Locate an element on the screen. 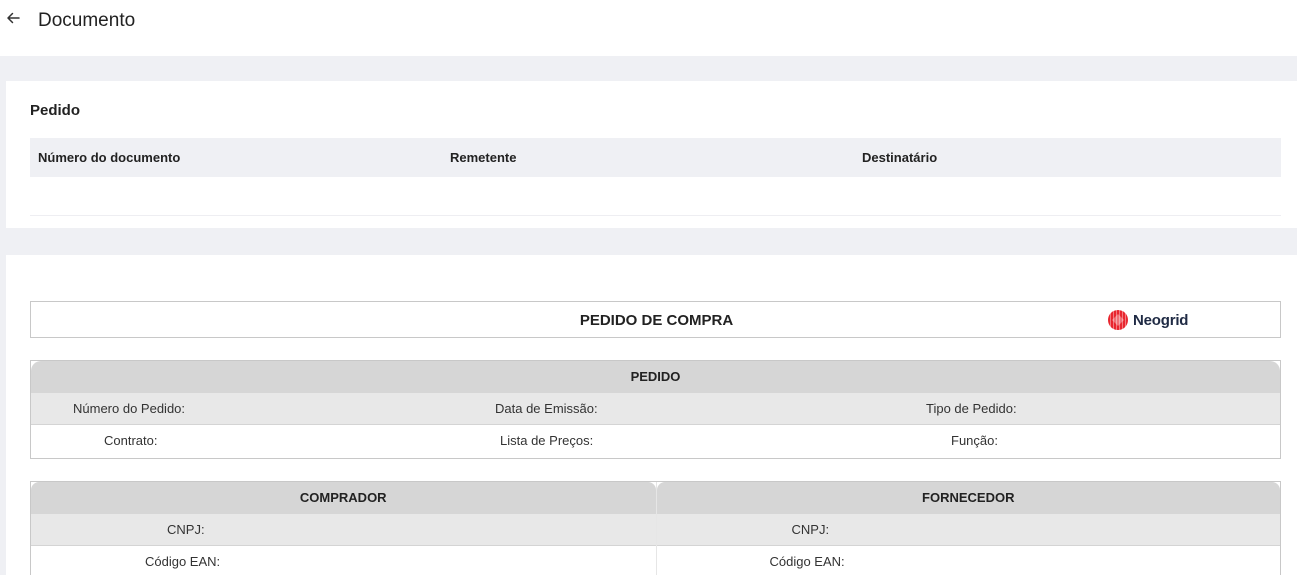 The image size is (1297, 575). page-title: Documento is located at coordinates (87, 20).